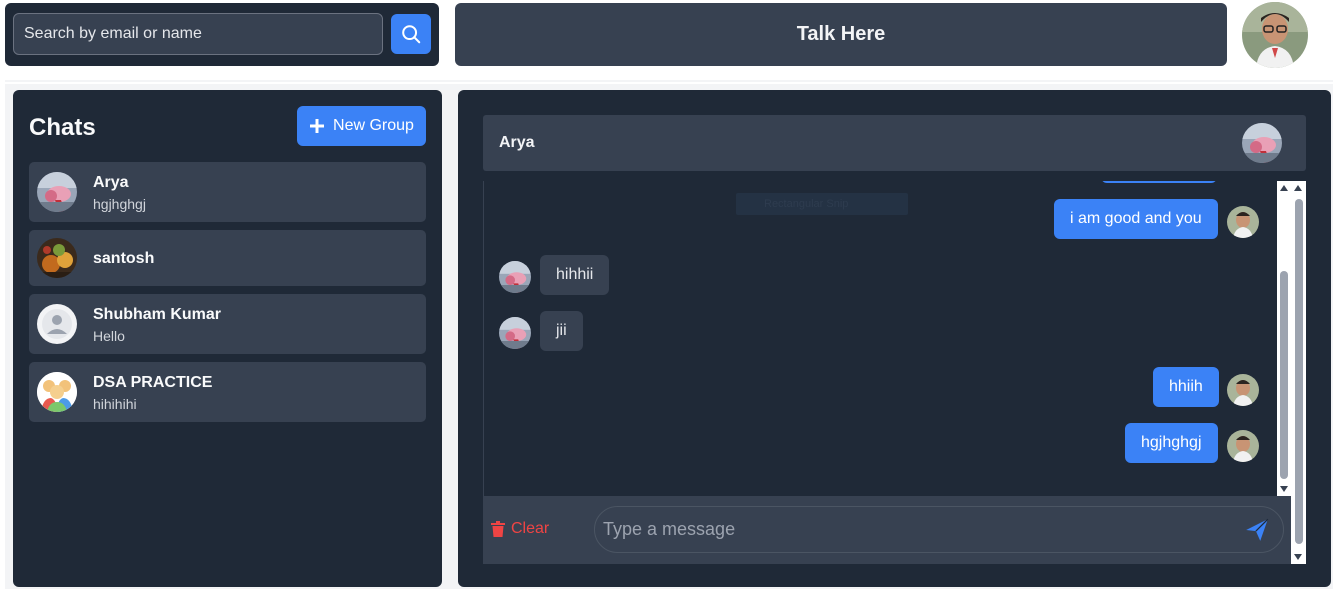 The height and width of the screenshot is (589, 1333). I want to click on message-input, so click(939, 529).